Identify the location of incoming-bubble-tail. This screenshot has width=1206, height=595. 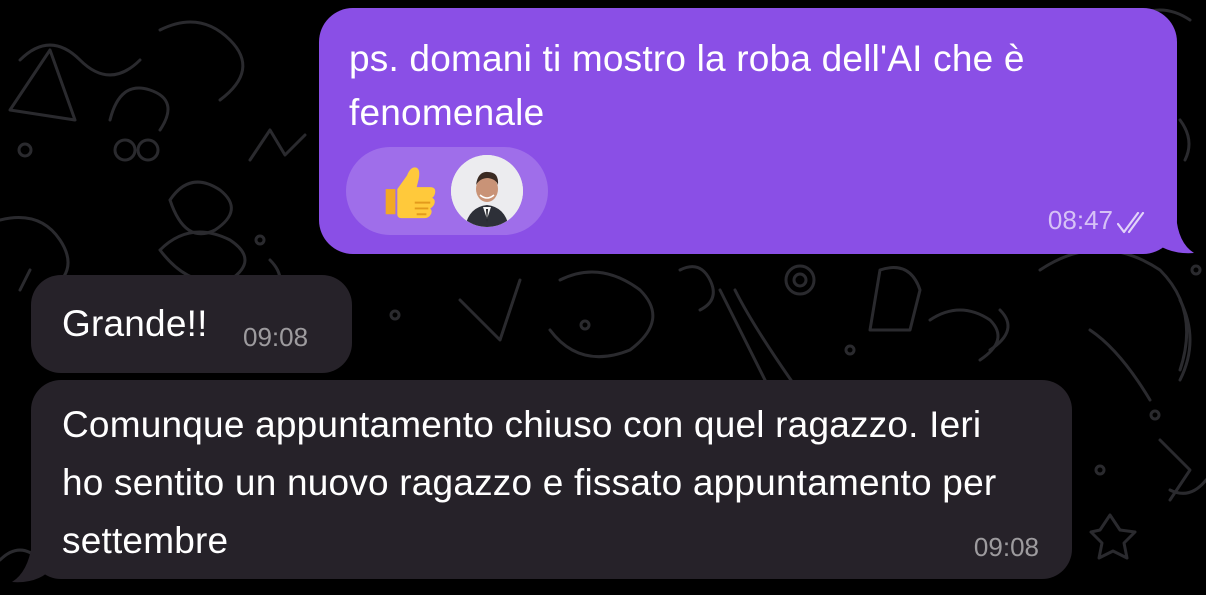
(33, 563).